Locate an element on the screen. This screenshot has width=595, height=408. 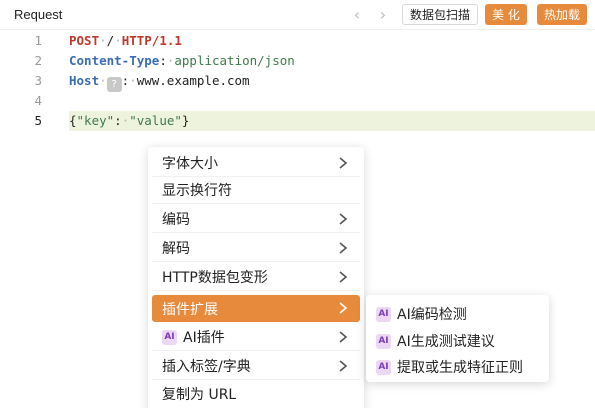
chevron-left-icon: ‹ is located at coordinates (357, 14).